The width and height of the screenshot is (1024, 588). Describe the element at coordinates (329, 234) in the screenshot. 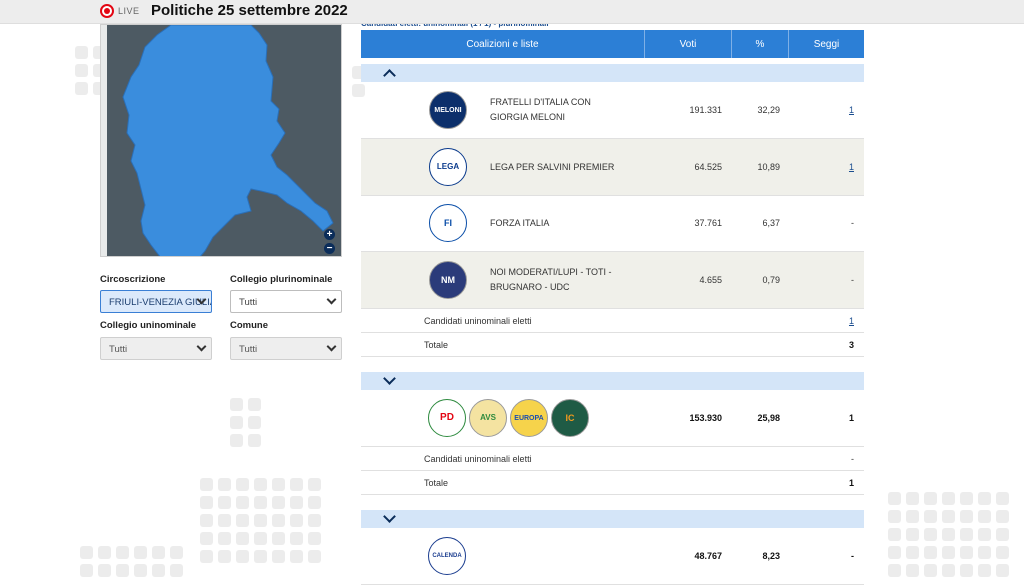

I see `zoom-in-button: +` at that location.